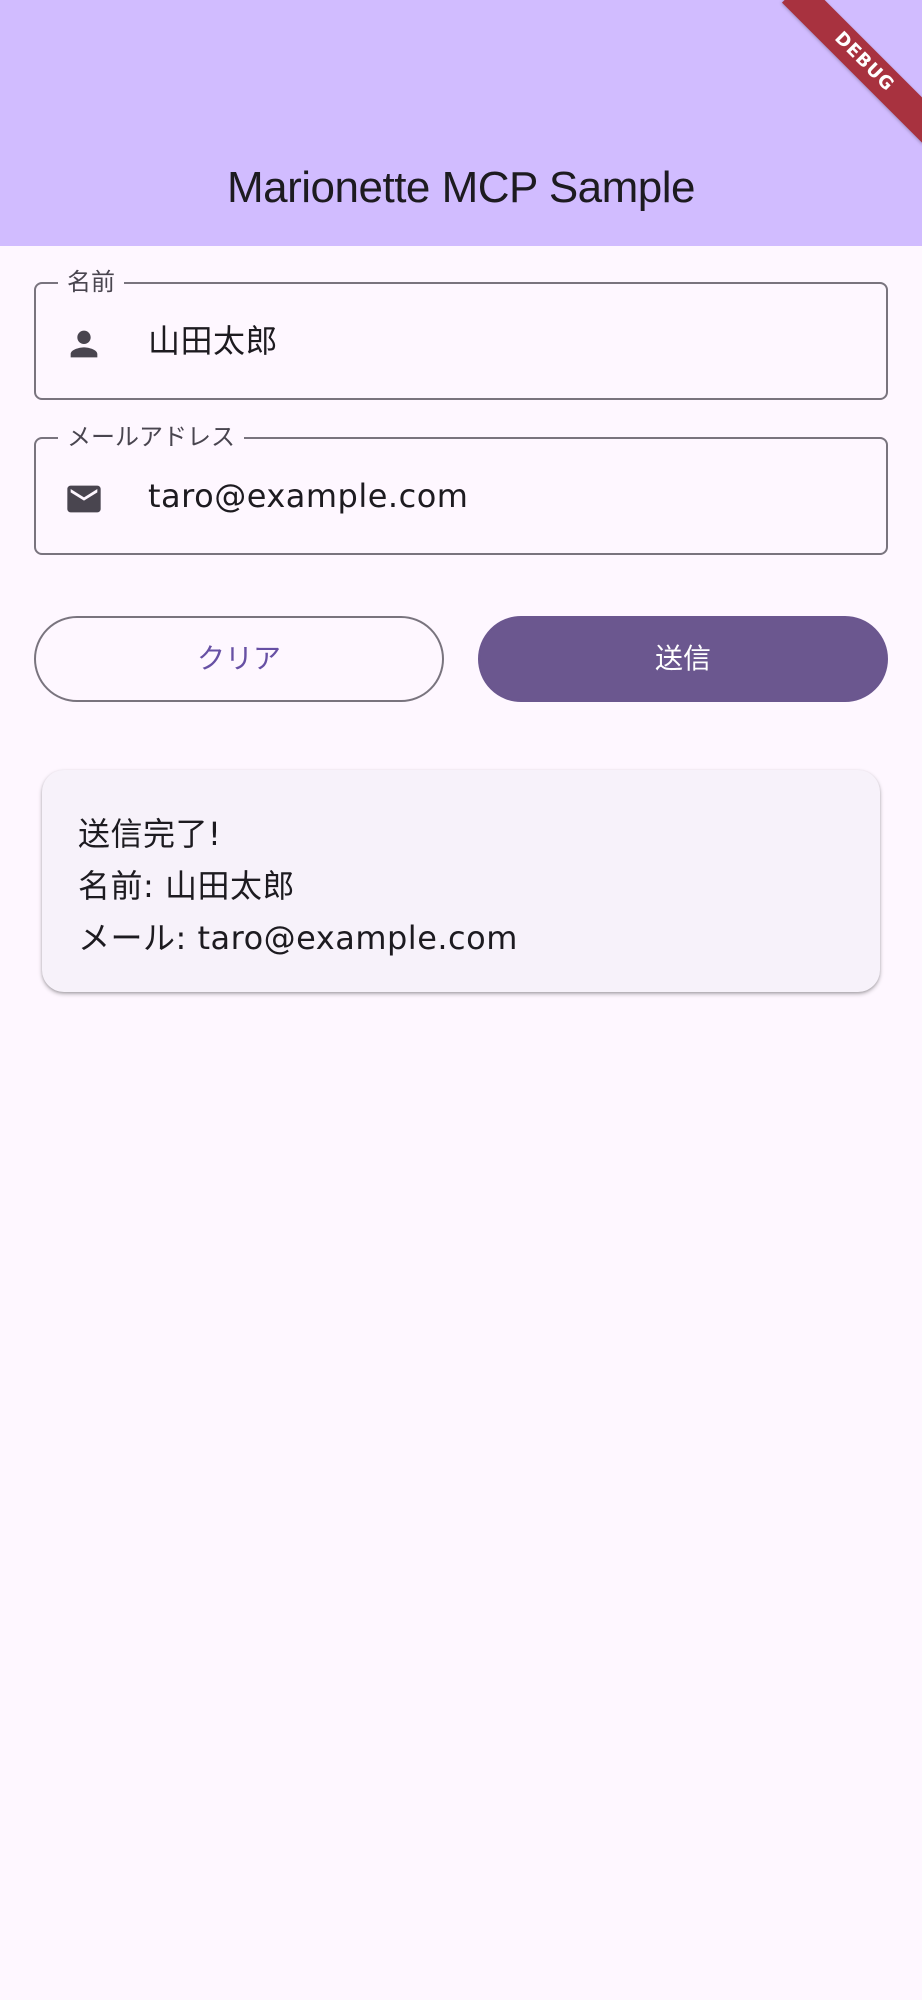 The height and width of the screenshot is (2000, 922). I want to click on name-field: 名前 山田太郎, so click(461, 333).